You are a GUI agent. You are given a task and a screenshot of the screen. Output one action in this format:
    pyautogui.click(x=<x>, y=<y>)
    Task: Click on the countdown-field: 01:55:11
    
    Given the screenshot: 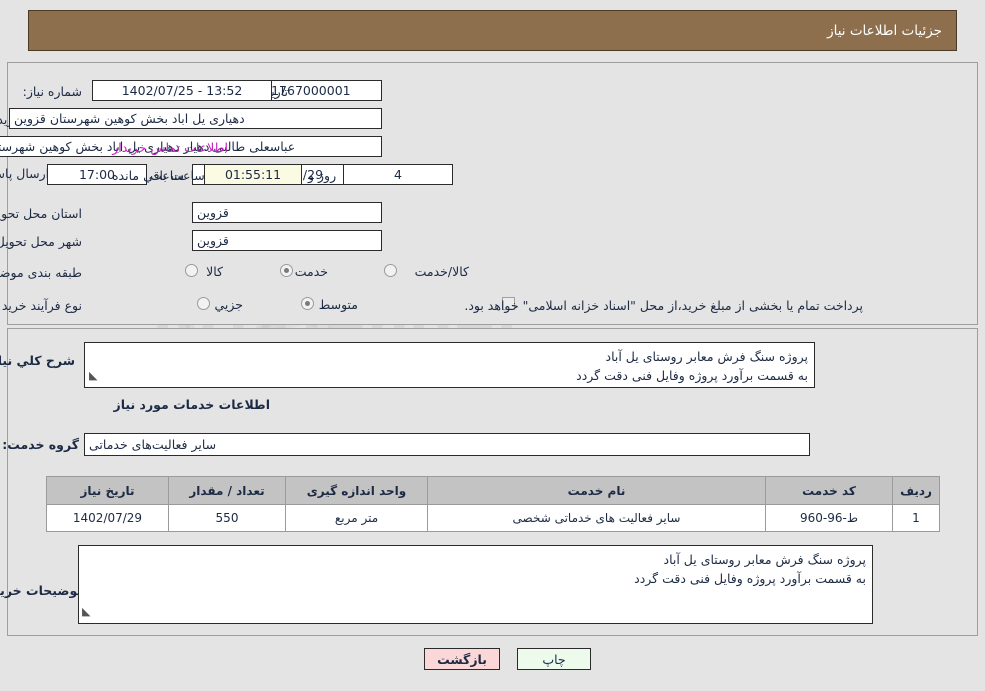 What is the action you would take?
    pyautogui.click(x=253, y=174)
    